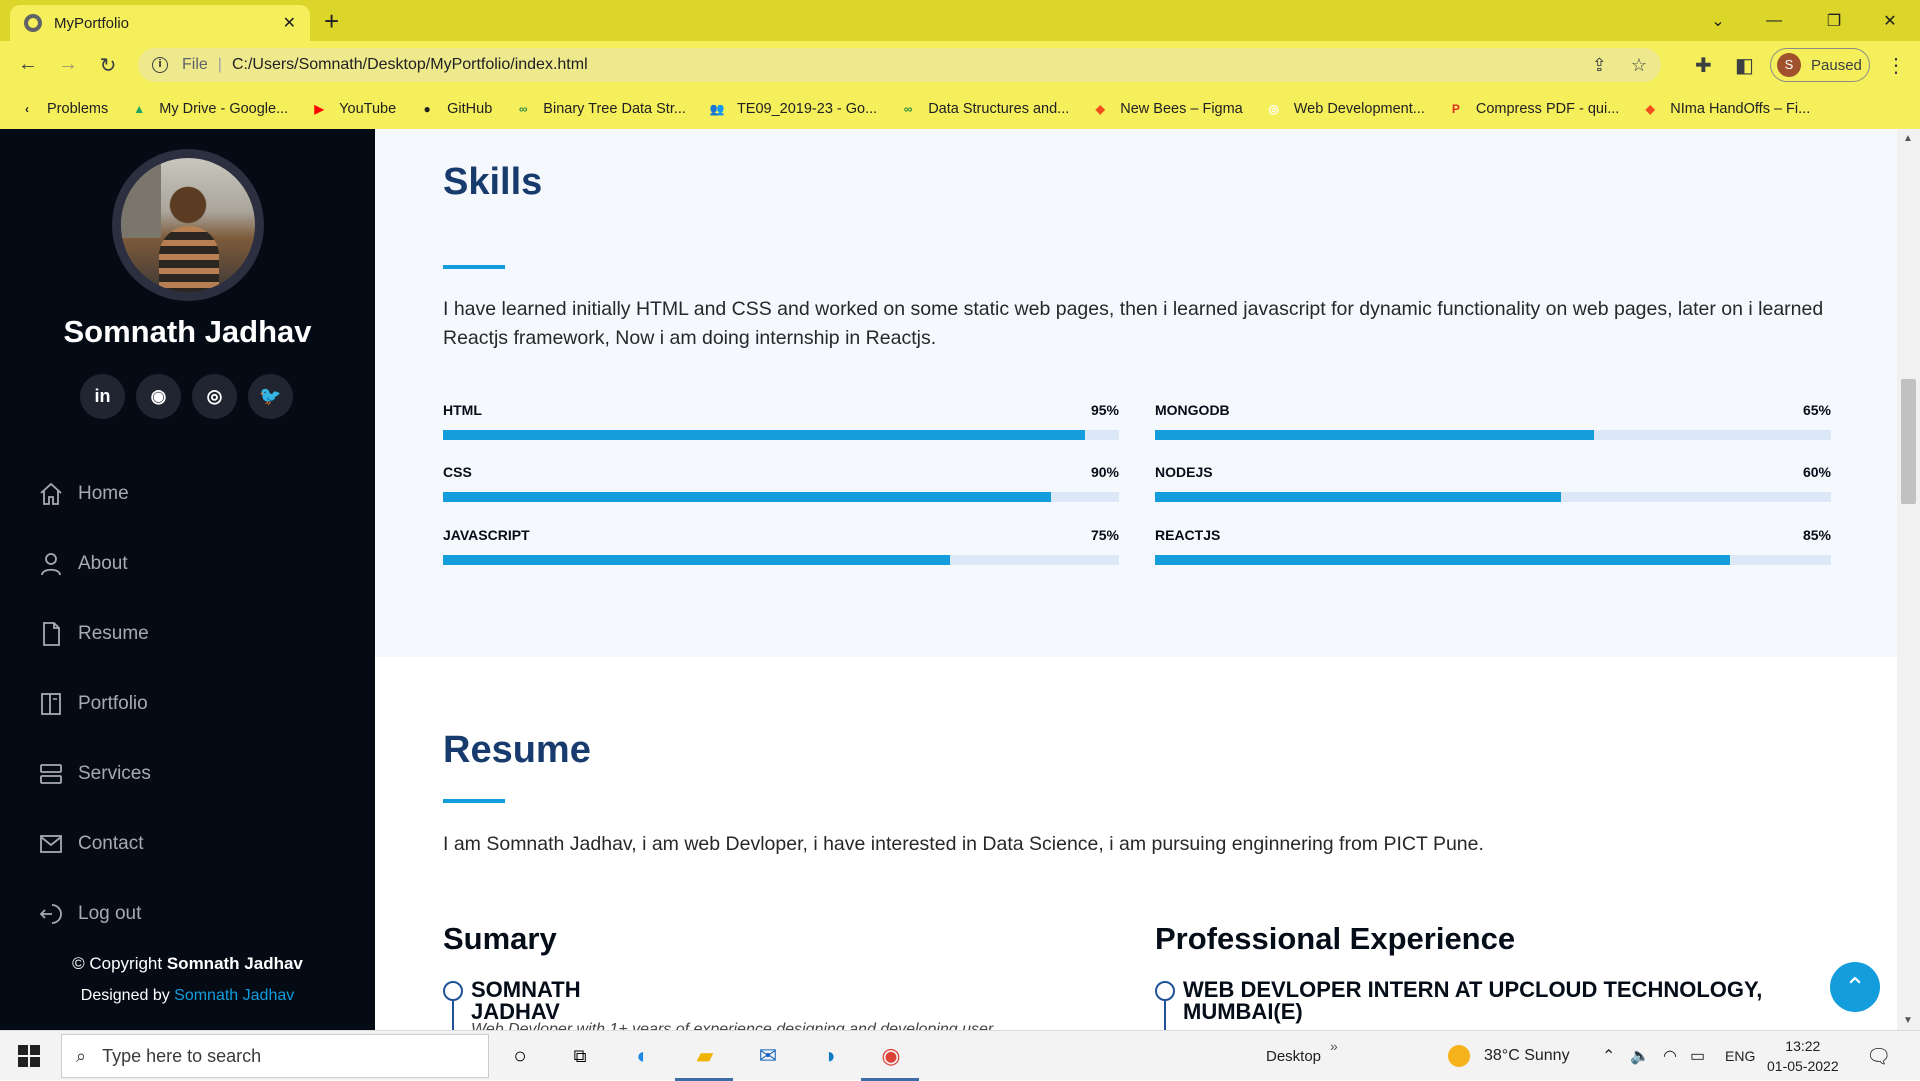 This screenshot has height=1081, width=1920. I want to click on nav-item-contact: Contact, so click(94, 844).